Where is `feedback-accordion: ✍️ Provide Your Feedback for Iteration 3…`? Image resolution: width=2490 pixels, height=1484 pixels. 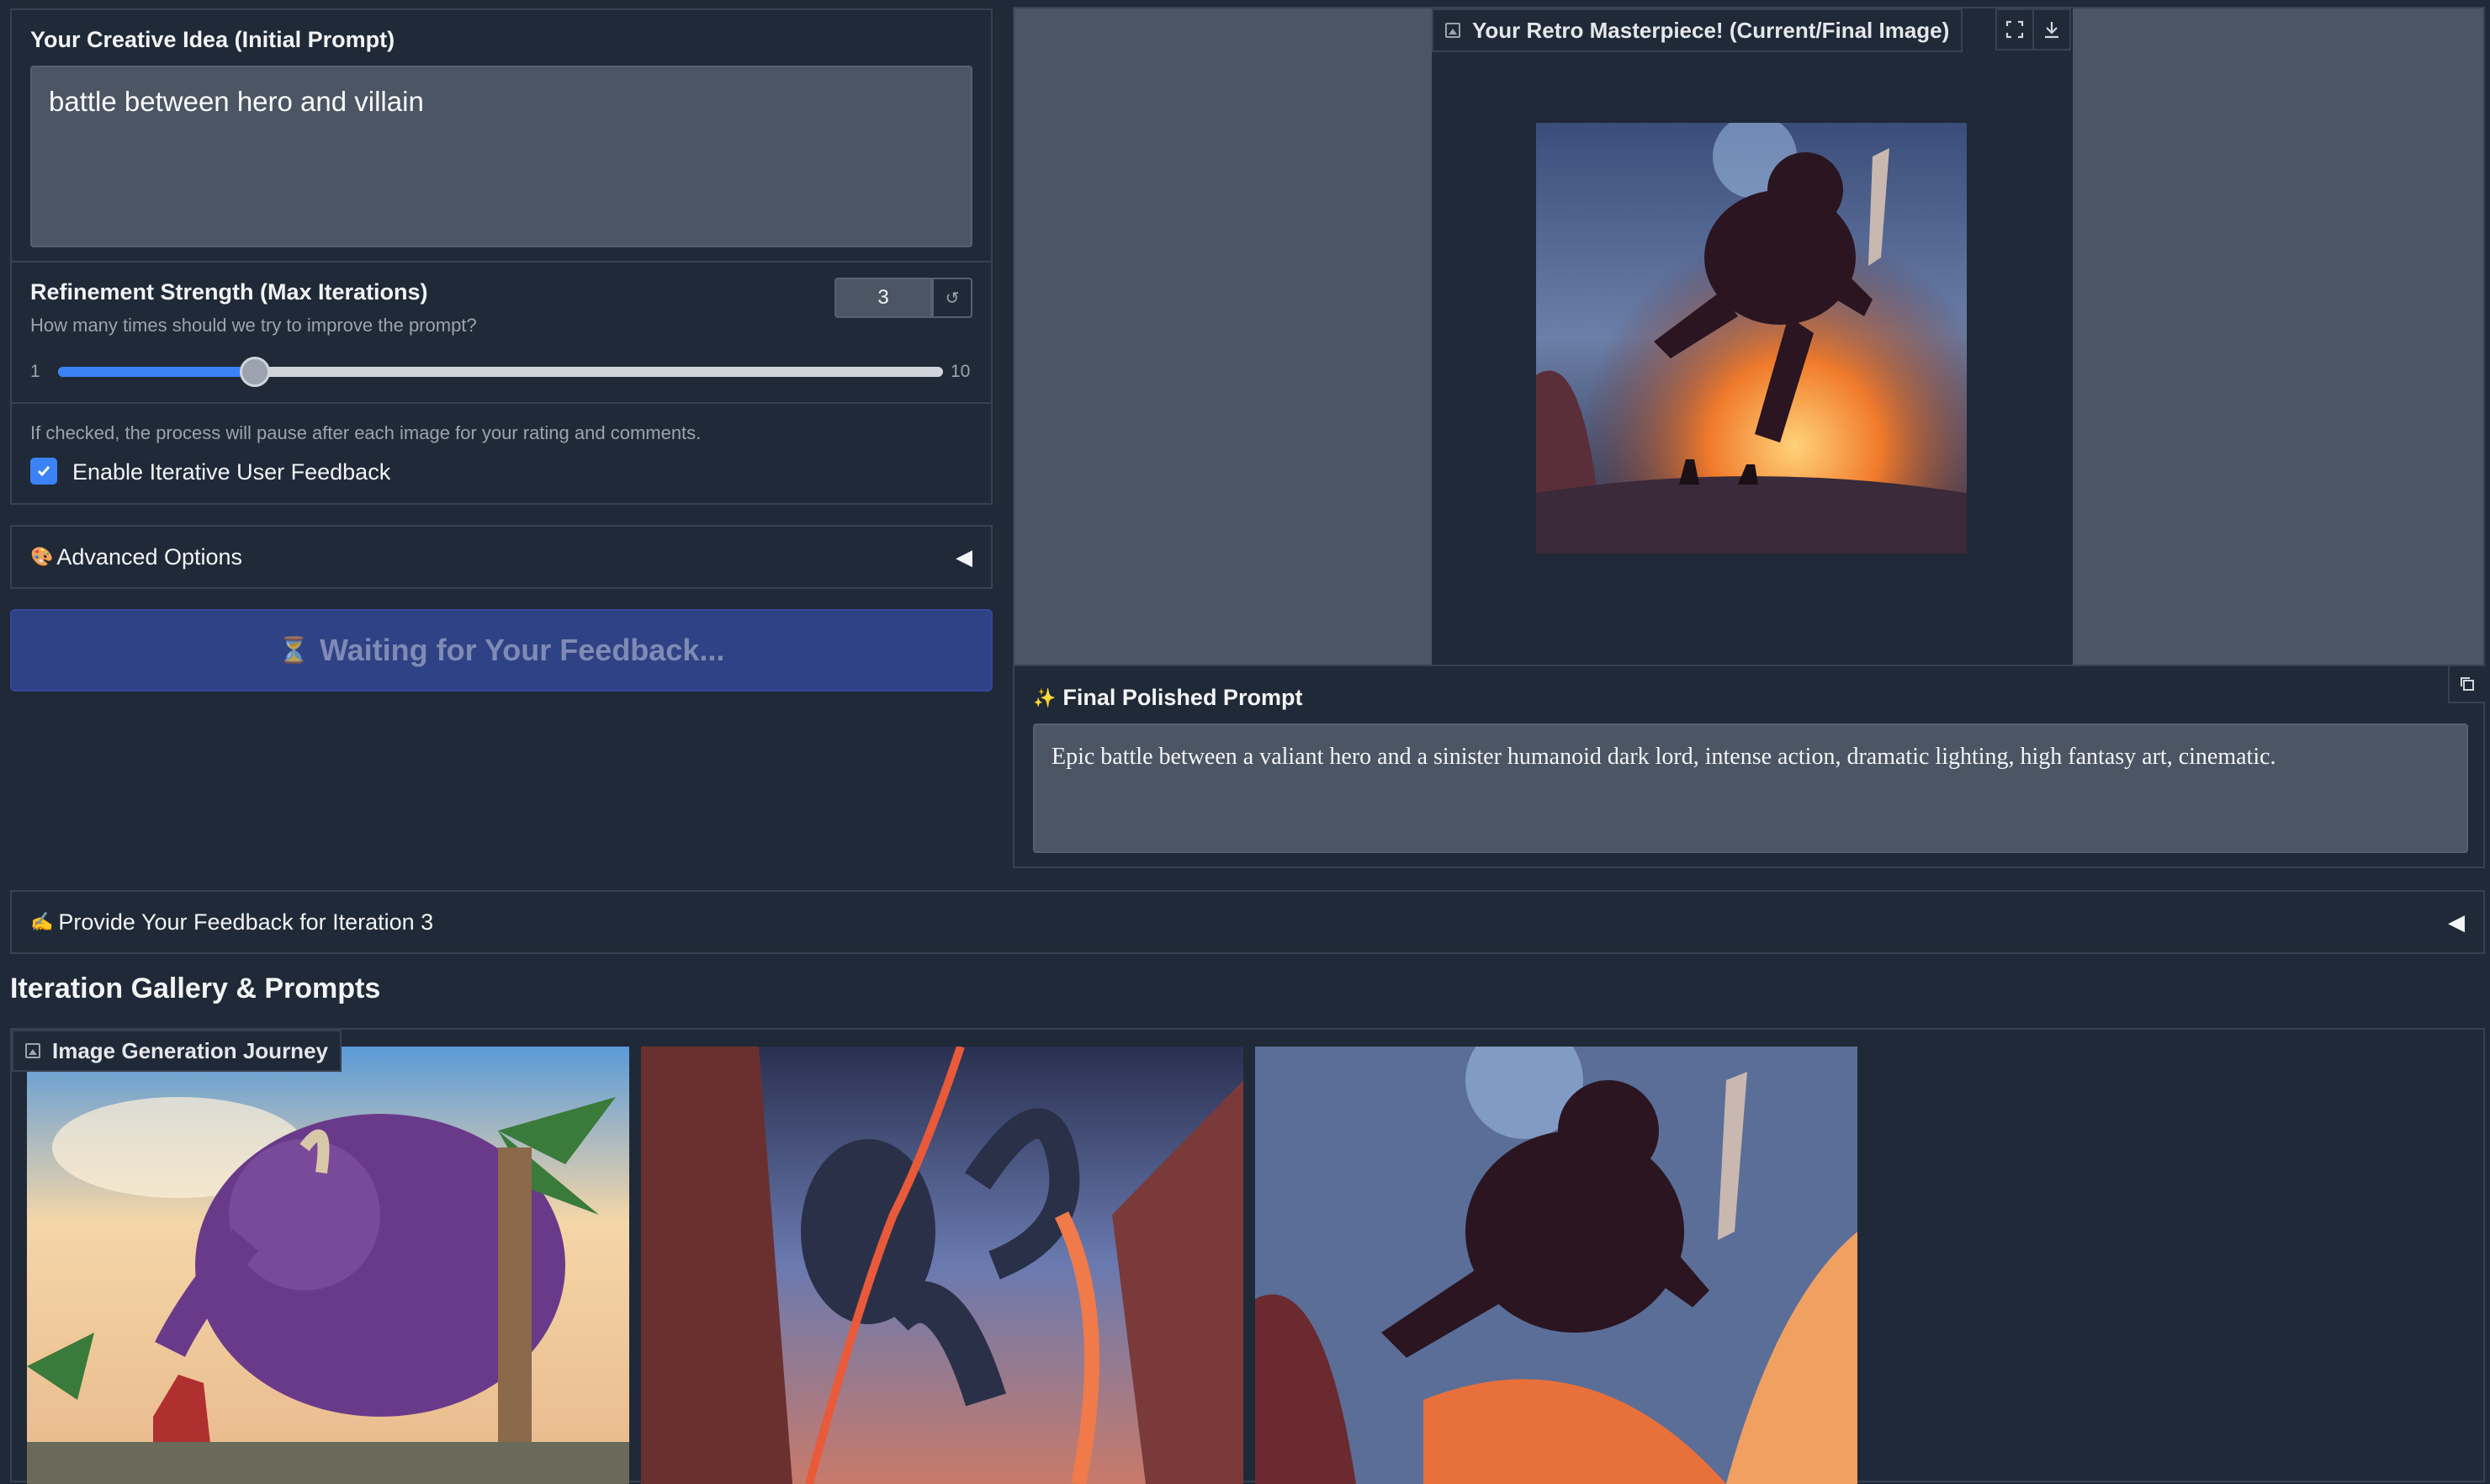 feedback-accordion: ✍️ Provide Your Feedback for Iteration 3… is located at coordinates (1247, 922).